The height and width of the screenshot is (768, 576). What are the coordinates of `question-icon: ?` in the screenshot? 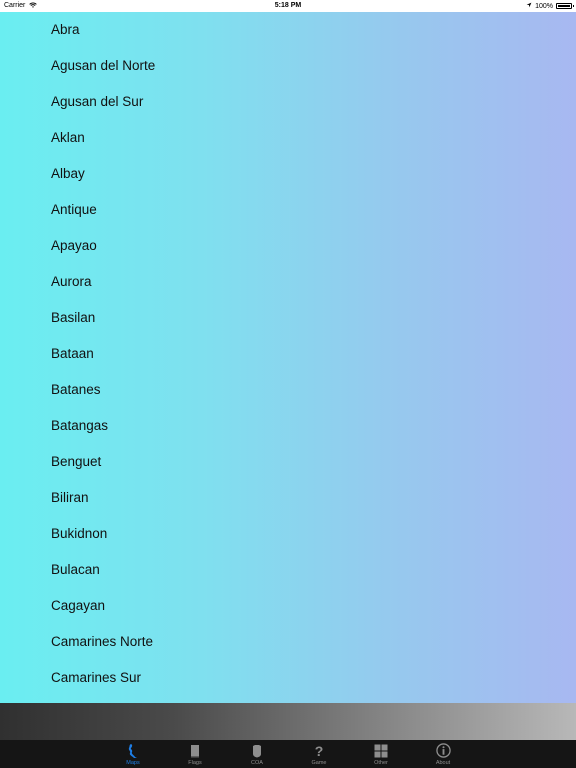 It's located at (319, 750).